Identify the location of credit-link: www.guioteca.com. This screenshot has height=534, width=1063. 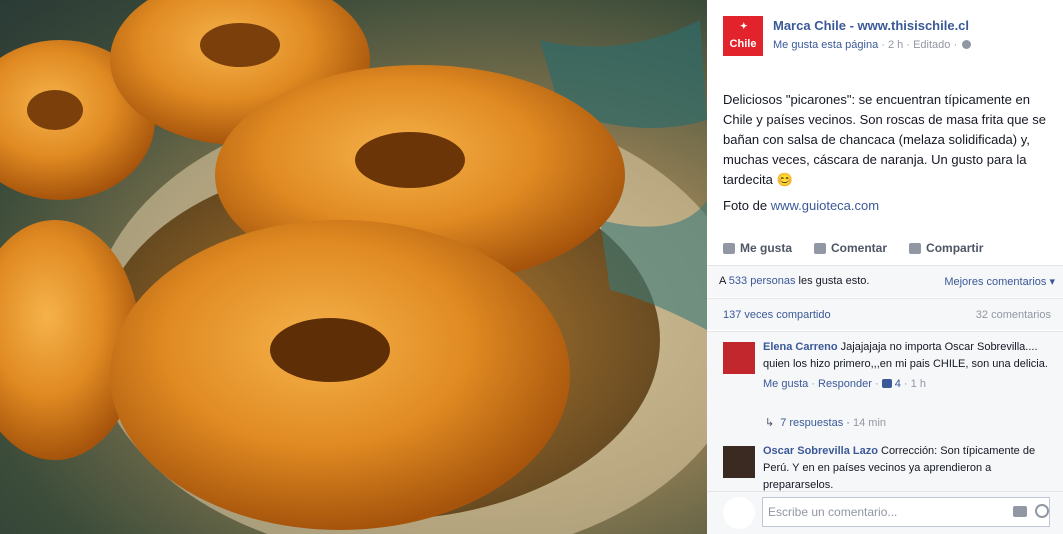
(825, 205).